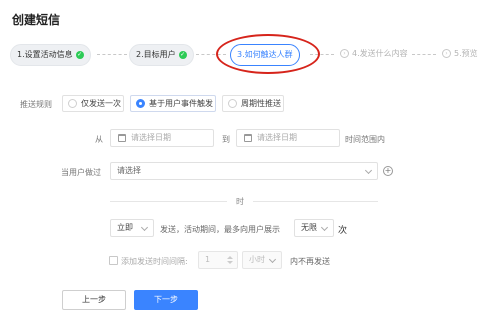  What do you see at coordinates (113, 260) in the screenshot?
I see `interval-checkbox` at bounding box center [113, 260].